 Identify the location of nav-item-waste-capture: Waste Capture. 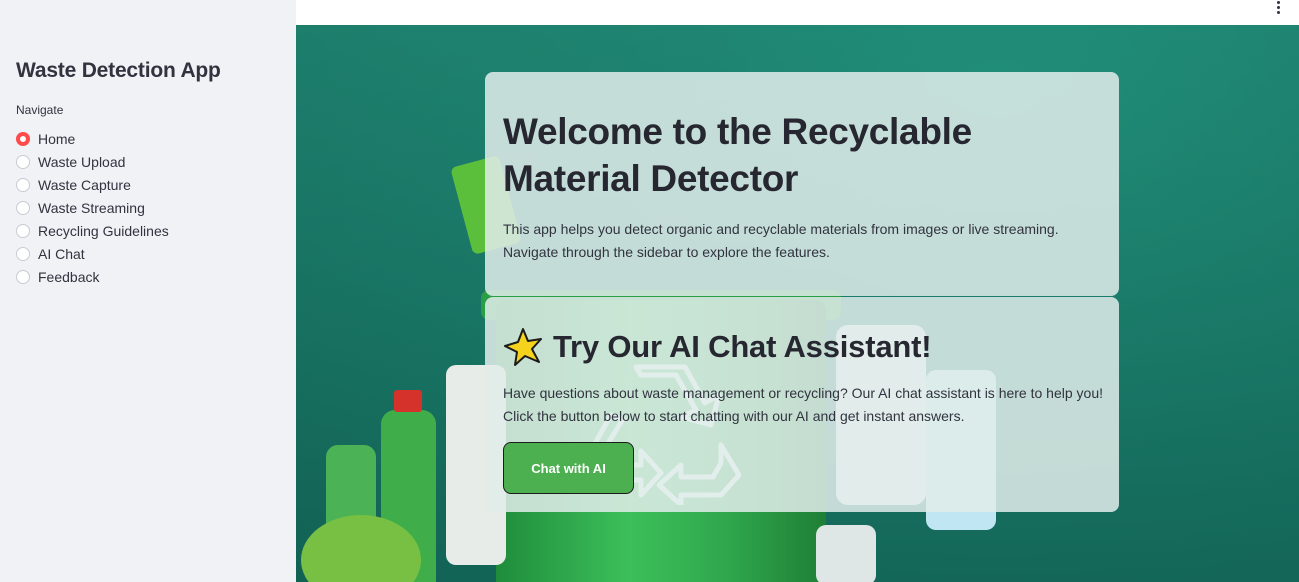
(92, 184).